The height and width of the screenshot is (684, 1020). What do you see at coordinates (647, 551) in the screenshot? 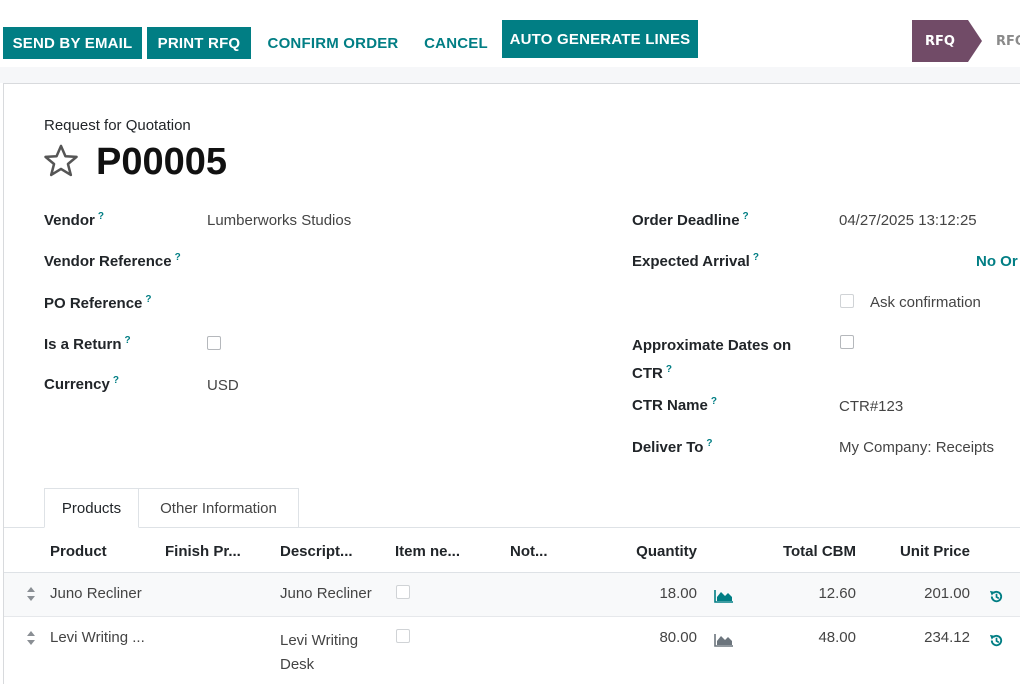
I see `column-header-quantity: Quantity` at bounding box center [647, 551].